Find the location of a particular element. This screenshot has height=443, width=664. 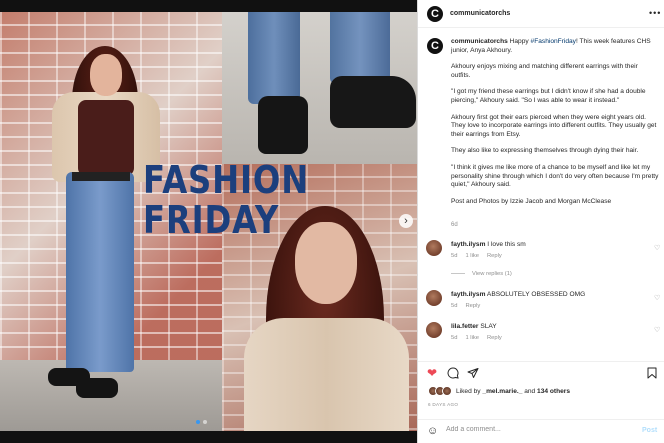

comment-body: I love this sm is located at coordinates (506, 244).